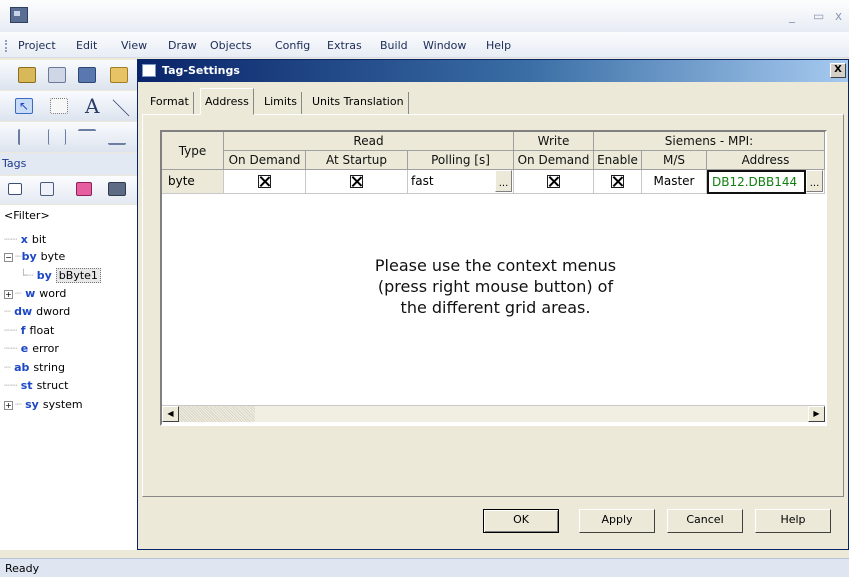 The height and width of the screenshot is (577, 849). I want to click on tree-item-bbyte1: └┈ by bByte1, so click(60, 276).